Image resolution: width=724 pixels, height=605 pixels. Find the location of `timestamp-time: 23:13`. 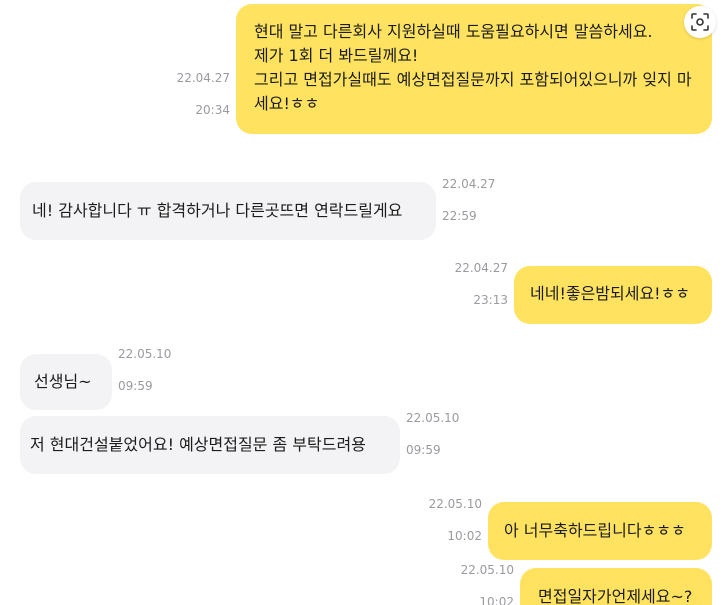

timestamp-time: 23:13 is located at coordinates (490, 300).